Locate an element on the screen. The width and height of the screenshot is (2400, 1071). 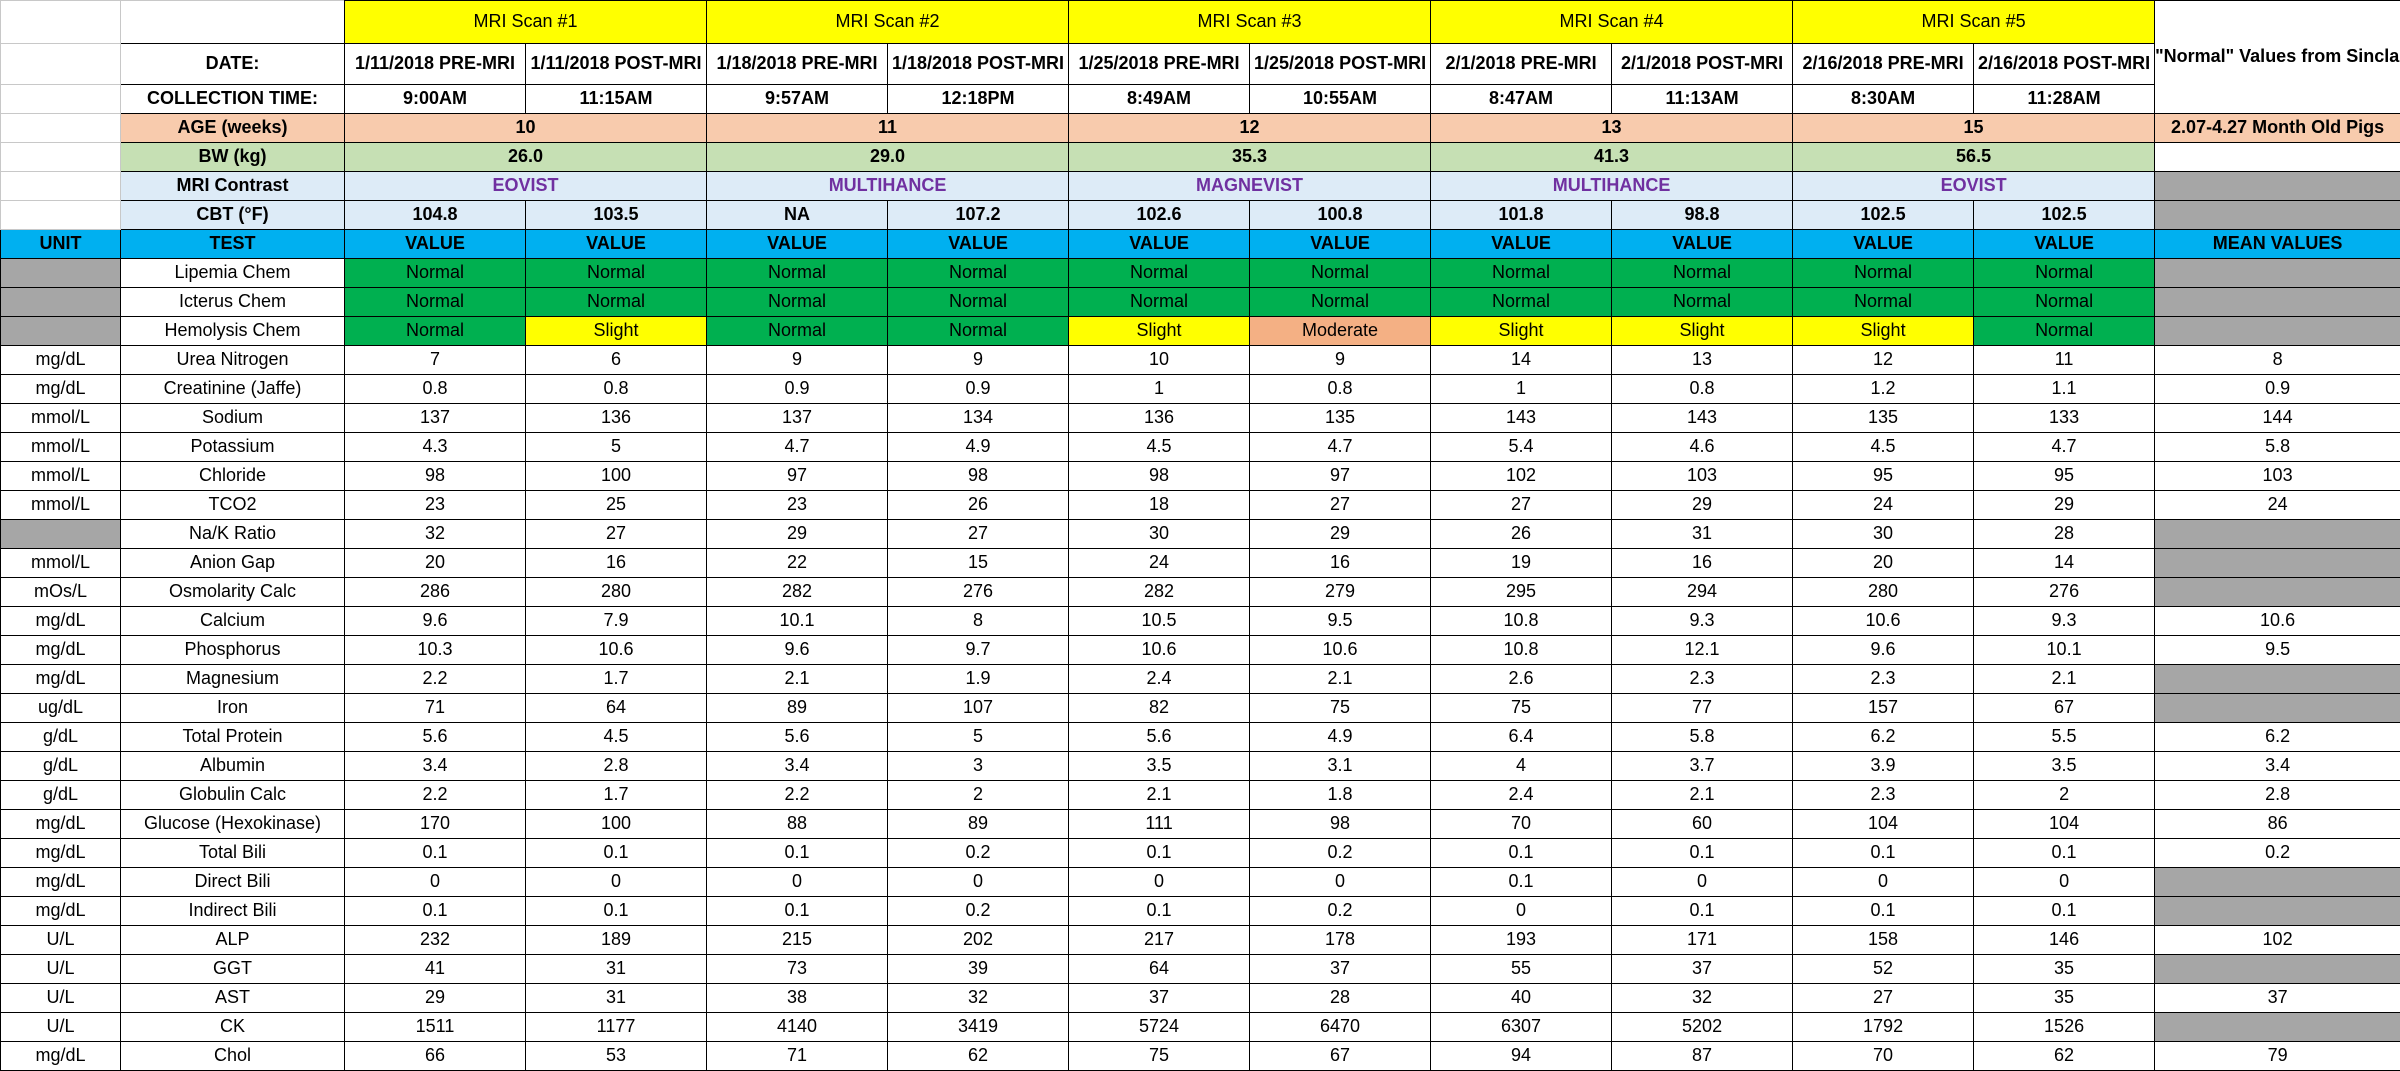
mean-value: 24 is located at coordinates (2277, 505).